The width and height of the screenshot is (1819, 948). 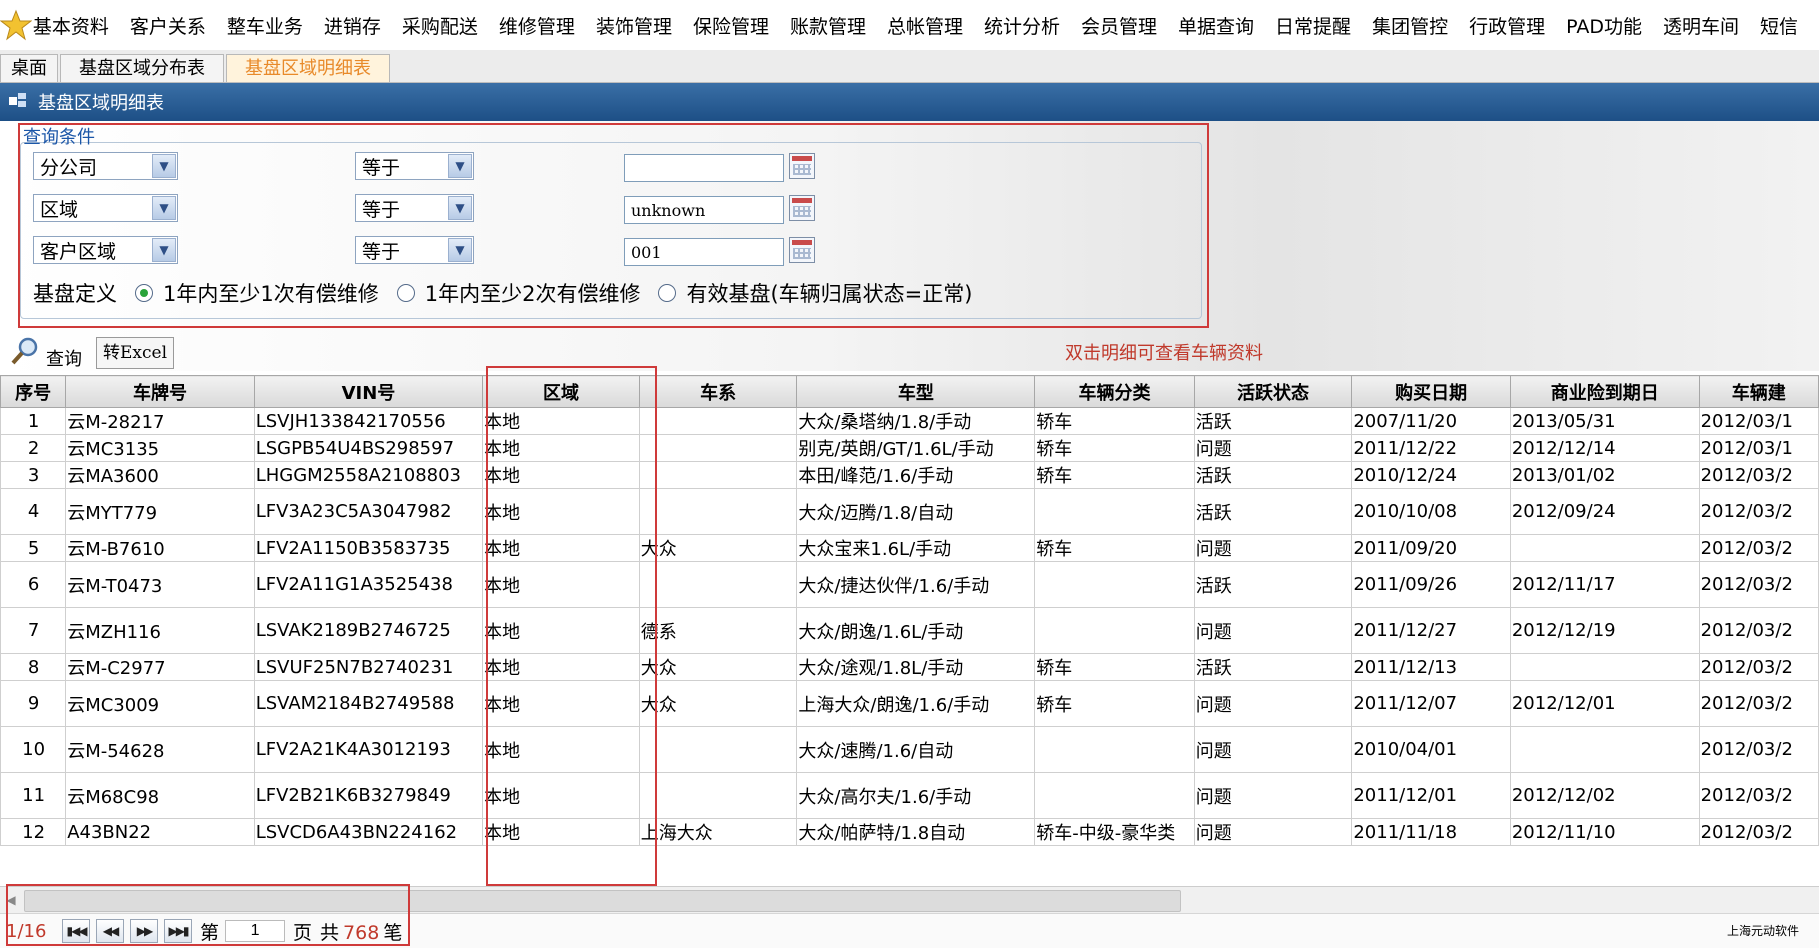 What do you see at coordinates (46, 353) in the screenshot?
I see `query-button: 查询` at bounding box center [46, 353].